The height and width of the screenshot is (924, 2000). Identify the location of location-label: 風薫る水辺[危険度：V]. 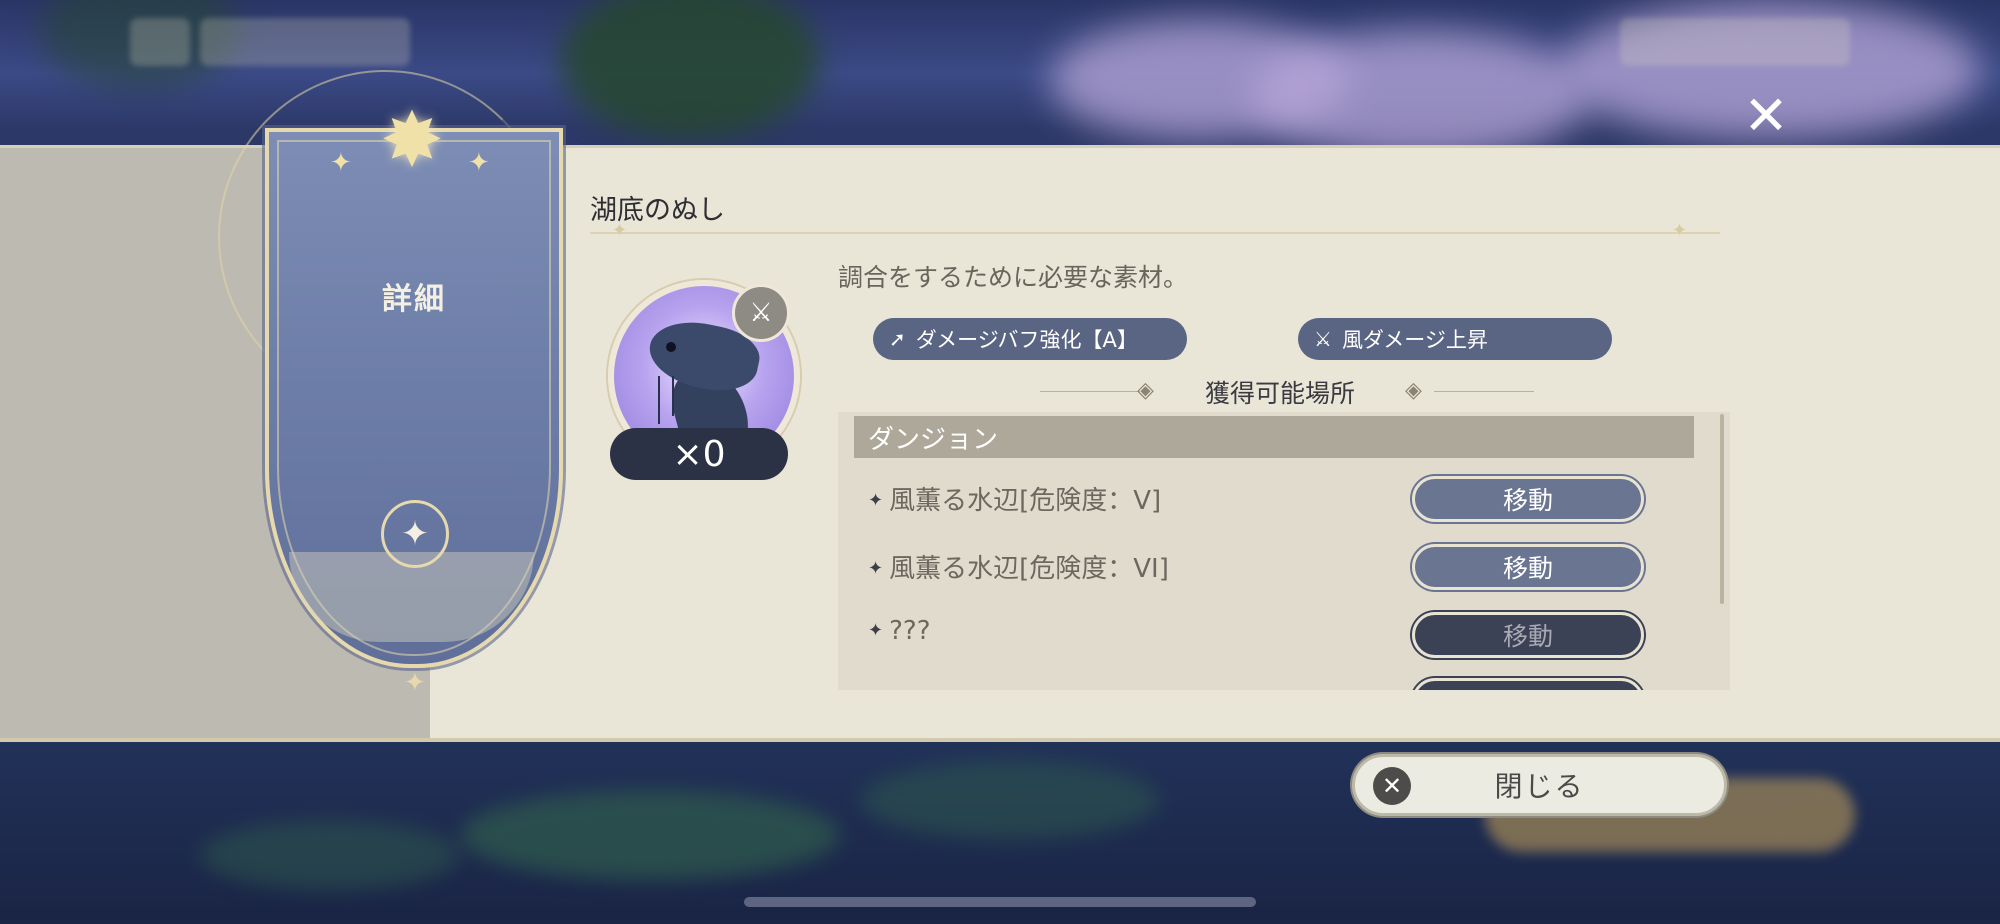
(1025, 501).